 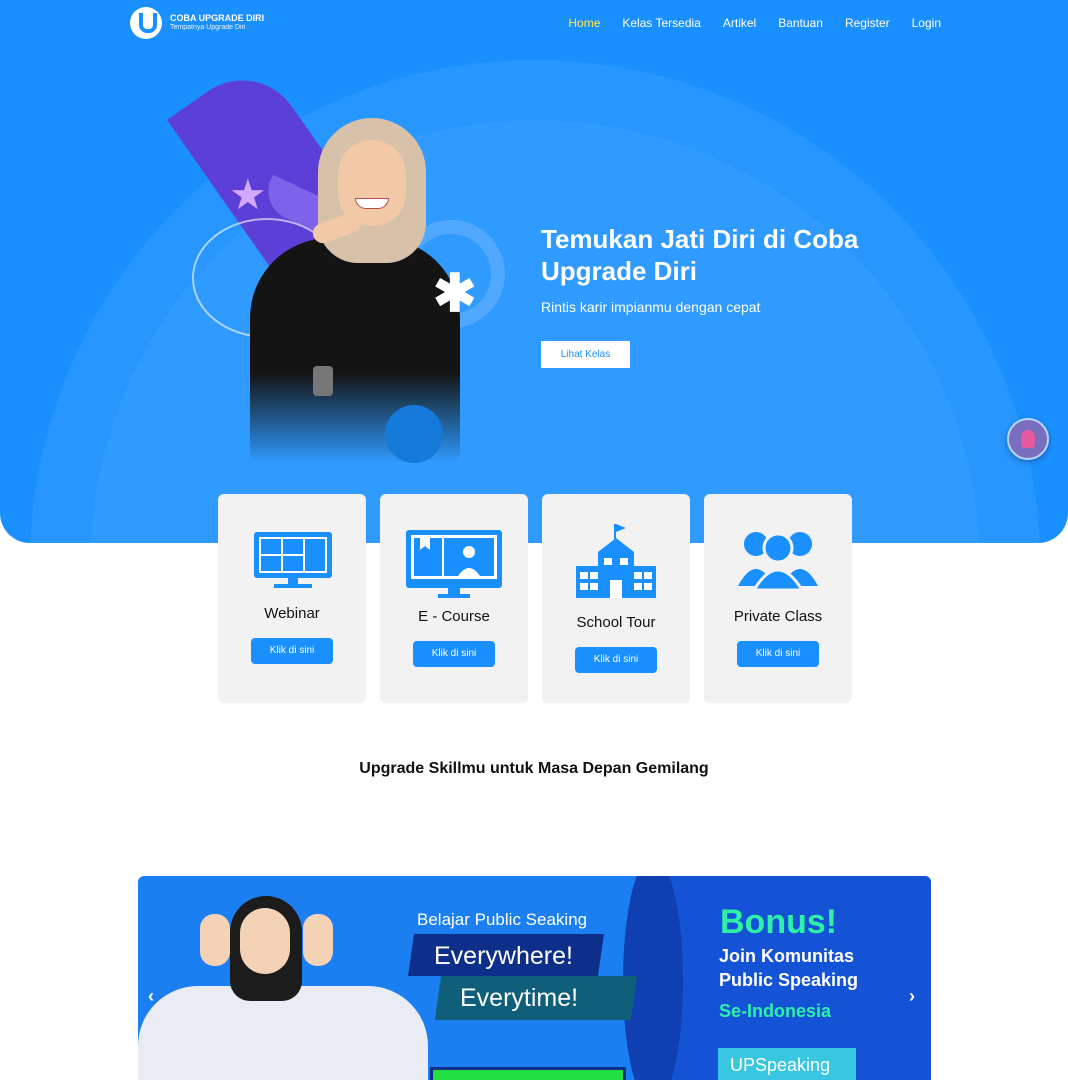 What do you see at coordinates (292, 598) in the screenshot?
I see `card-webinar: Webinar Klik di sini` at bounding box center [292, 598].